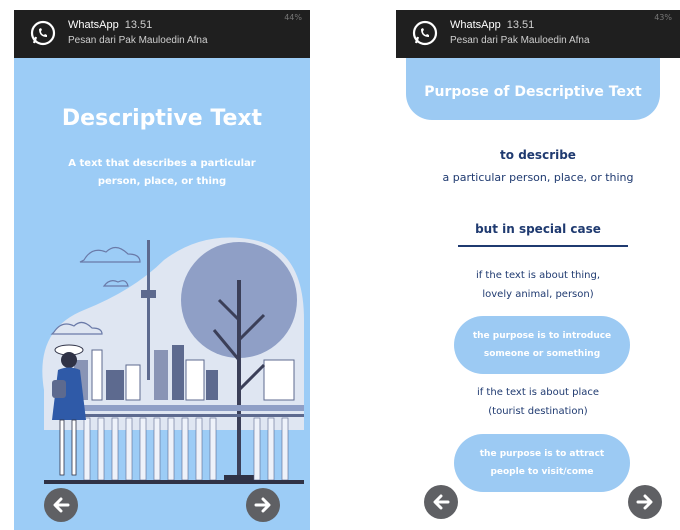  What do you see at coordinates (162, 118) in the screenshot?
I see `page-title: Descriptive Text` at bounding box center [162, 118].